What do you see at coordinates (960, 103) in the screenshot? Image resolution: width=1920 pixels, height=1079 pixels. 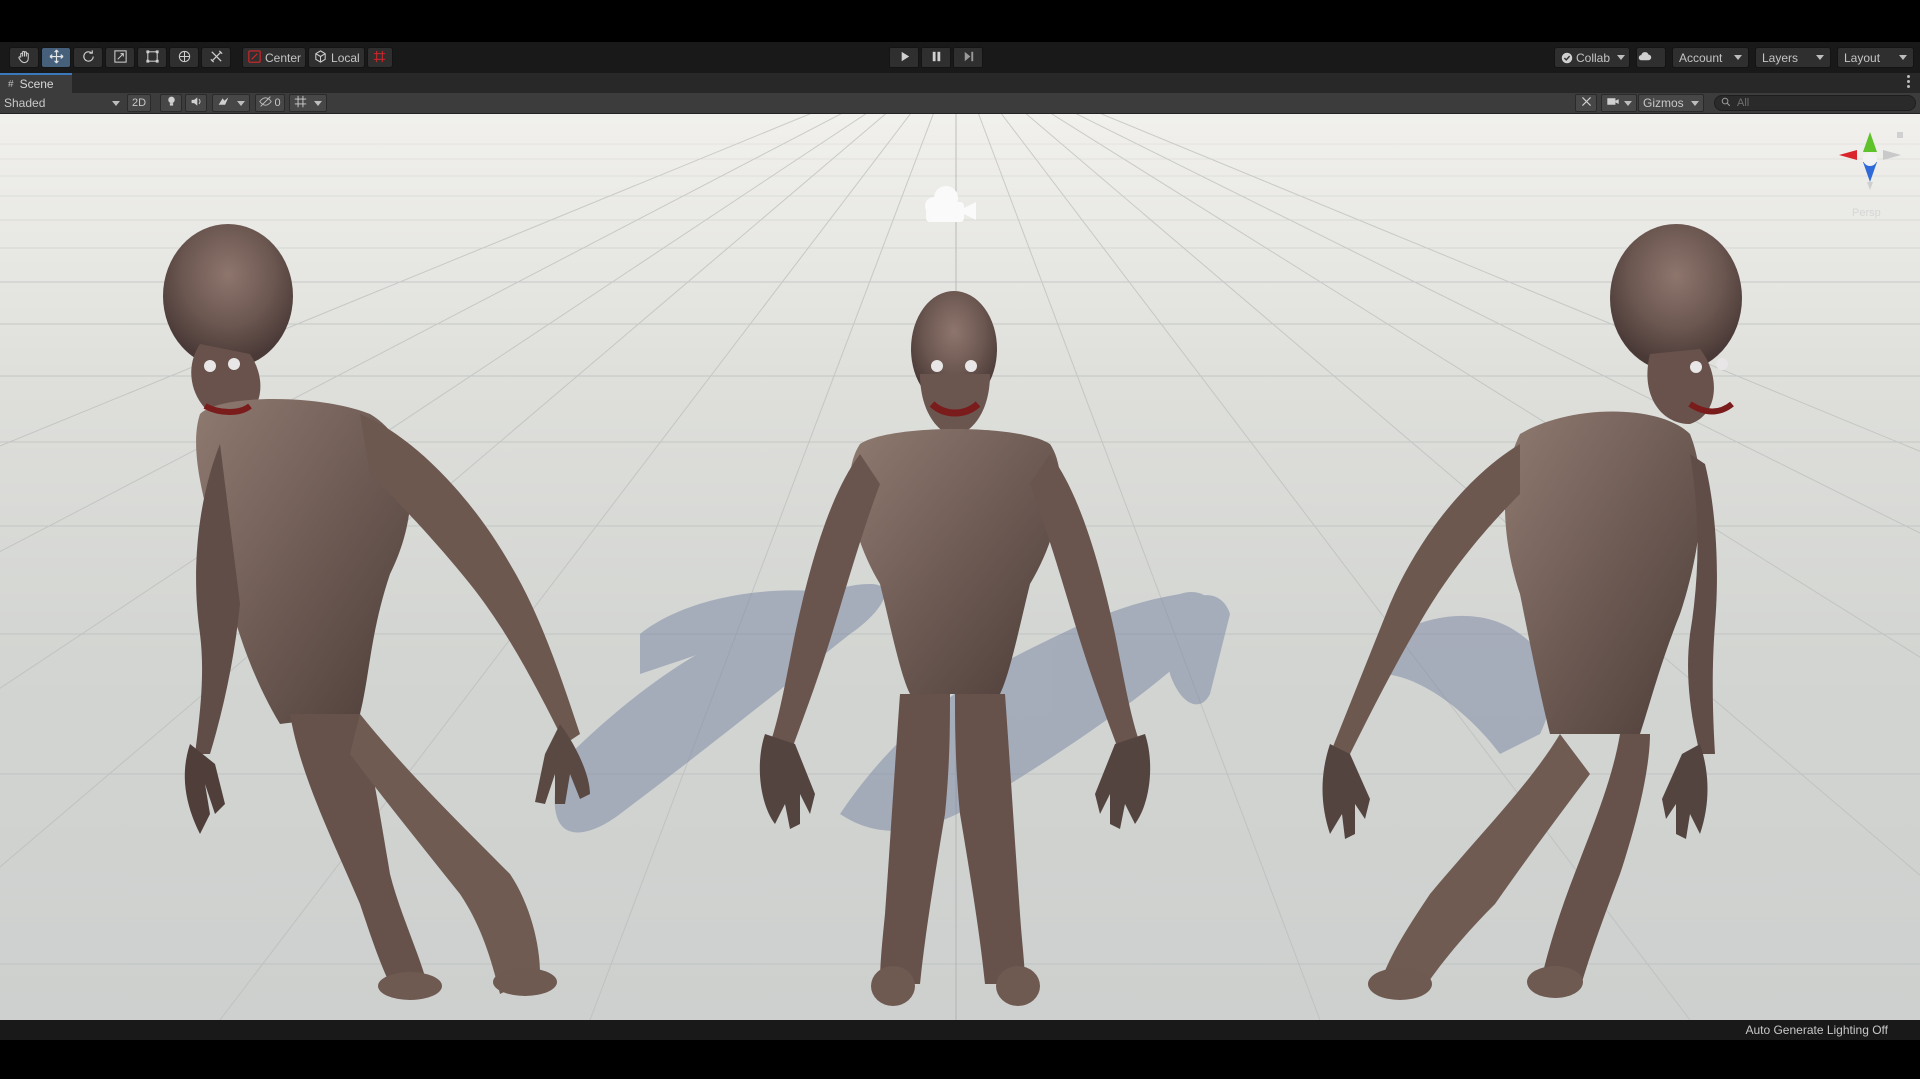 I see `scene-toolbar: Shaded 2D 0 Gizmos All` at bounding box center [960, 103].